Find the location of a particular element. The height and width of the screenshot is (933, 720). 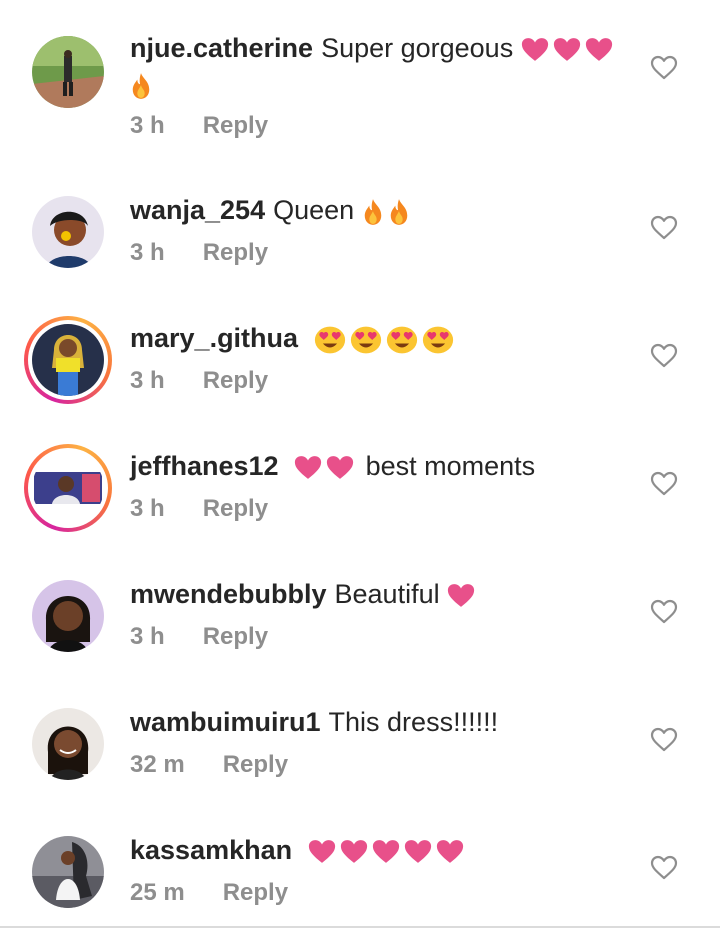

comment-text: wambuimuiru1 This dress!!!!!! is located at coordinates (385, 722).